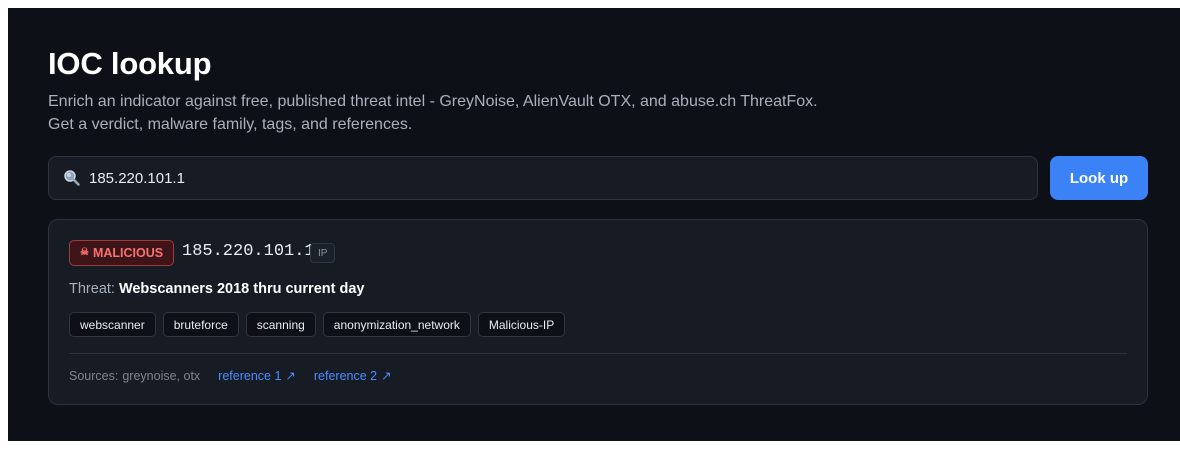 This screenshot has height=470, width=1180. I want to click on threat-label: Threat:, so click(92, 289).